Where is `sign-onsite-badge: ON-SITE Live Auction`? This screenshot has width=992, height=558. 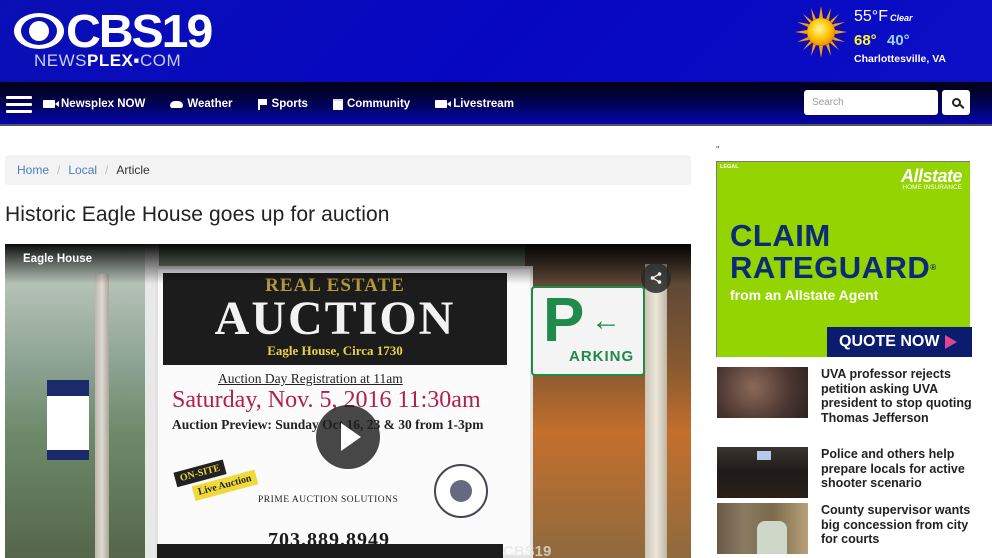 sign-onsite-badge: ON-SITE Live Auction is located at coordinates (216, 476).